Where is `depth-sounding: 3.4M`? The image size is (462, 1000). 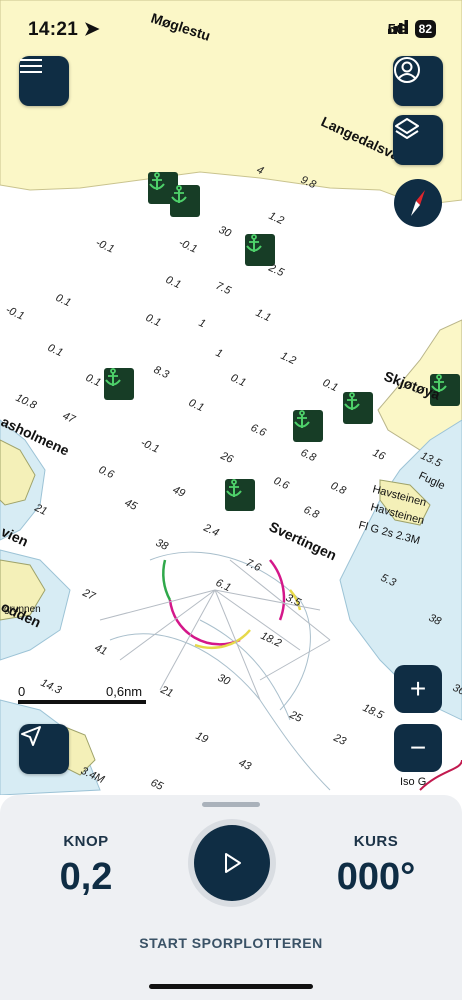 depth-sounding: 3.4M is located at coordinates (93, 776).